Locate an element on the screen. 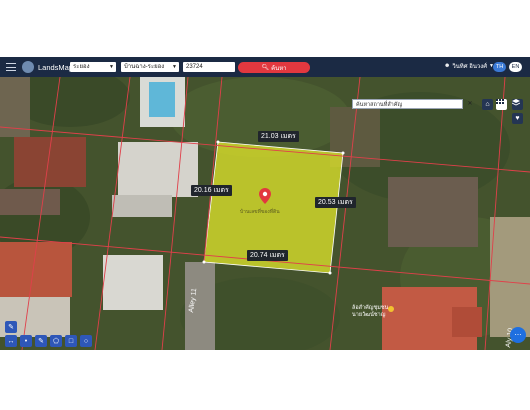 Image resolution: width=530 pixels, height=410 pixels. square-icon: □ is located at coordinates (71, 341).